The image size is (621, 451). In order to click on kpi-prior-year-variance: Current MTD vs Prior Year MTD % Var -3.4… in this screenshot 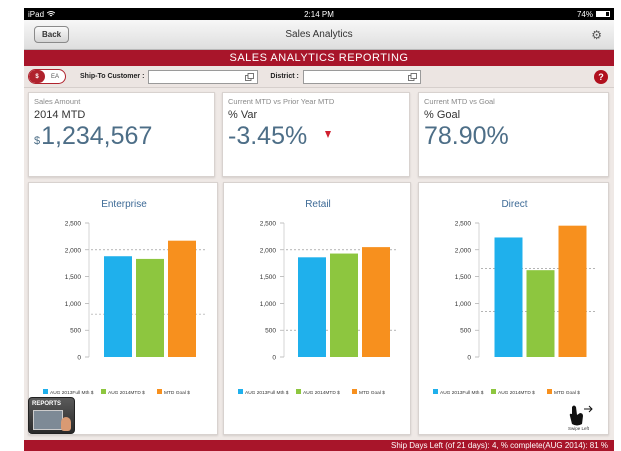, I will do `click(316, 134)`.